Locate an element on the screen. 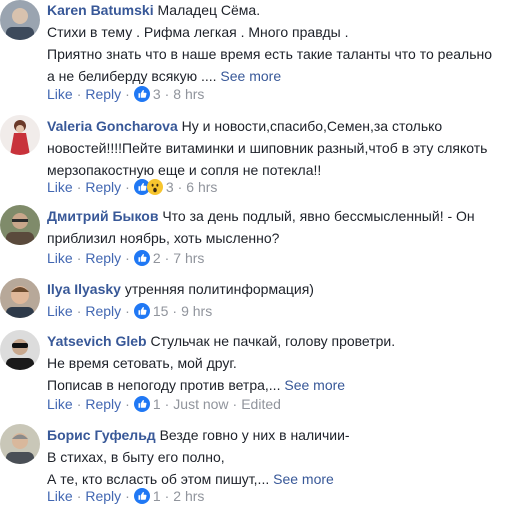  comment-actions: Like · Reply · 15 · 9 hrs is located at coordinates (129, 311).